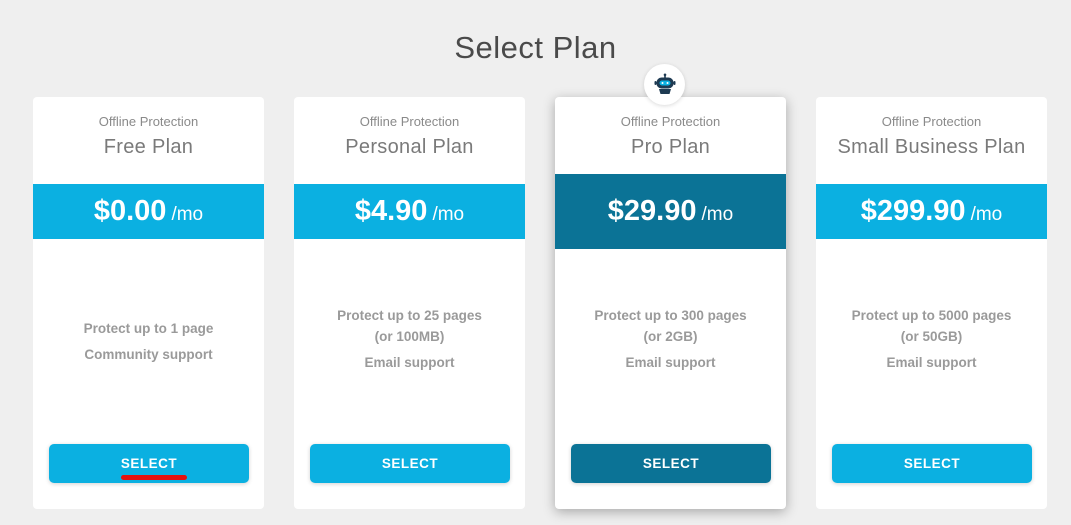 The width and height of the screenshot is (1071, 525). Describe the element at coordinates (391, 211) in the screenshot. I see `price-amount: $4.90` at that location.